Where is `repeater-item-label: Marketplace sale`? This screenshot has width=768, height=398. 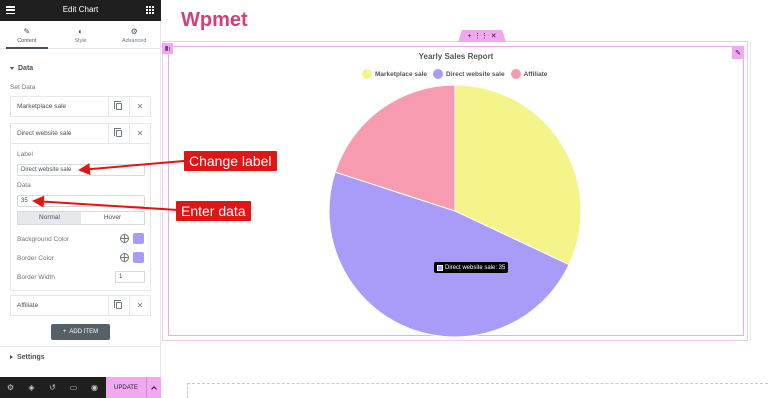 repeater-item-label: Marketplace sale is located at coordinates (42, 106).